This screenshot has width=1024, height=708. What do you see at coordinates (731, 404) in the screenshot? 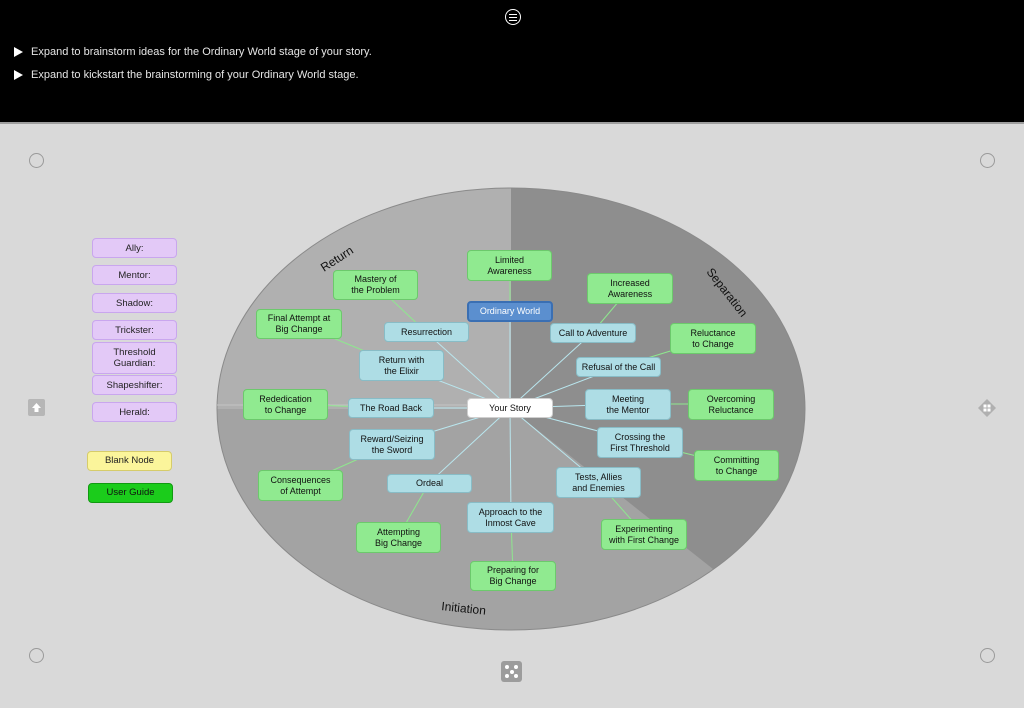
I see `node-overcoming-reluctance: Overcoming Reluctance` at bounding box center [731, 404].